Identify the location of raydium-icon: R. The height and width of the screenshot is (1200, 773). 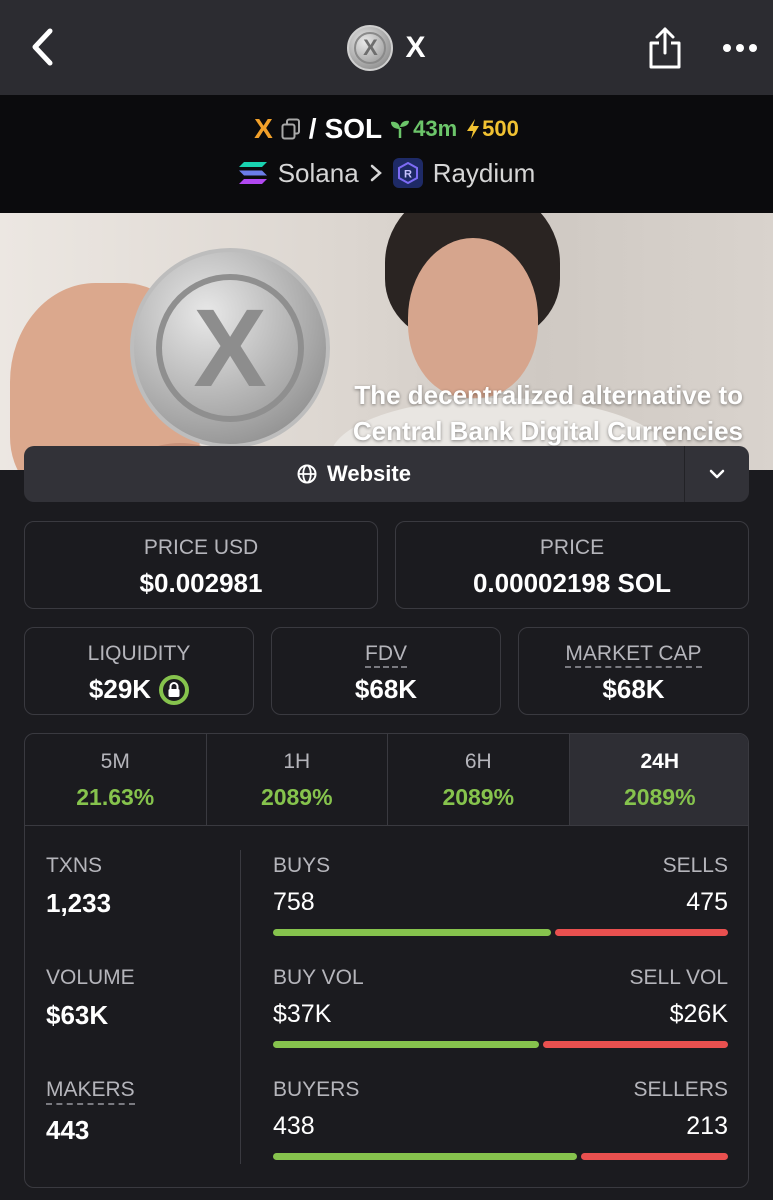
(407, 173).